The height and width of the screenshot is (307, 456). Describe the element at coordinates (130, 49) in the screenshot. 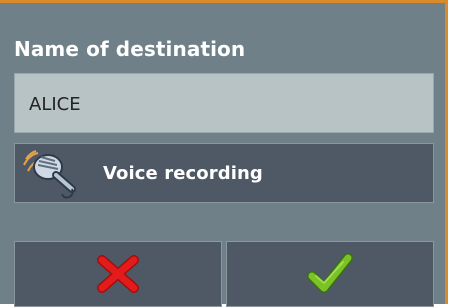

I see `dialog-title: Name of destination` at that location.